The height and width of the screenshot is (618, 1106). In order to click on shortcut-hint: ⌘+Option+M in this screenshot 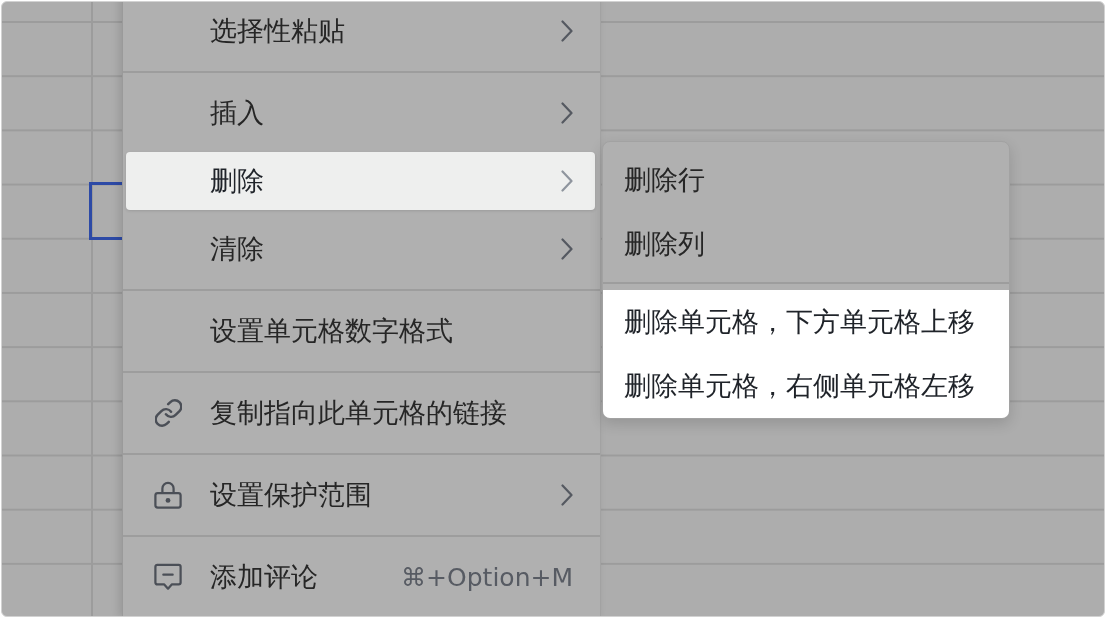, I will do `click(487, 577)`.